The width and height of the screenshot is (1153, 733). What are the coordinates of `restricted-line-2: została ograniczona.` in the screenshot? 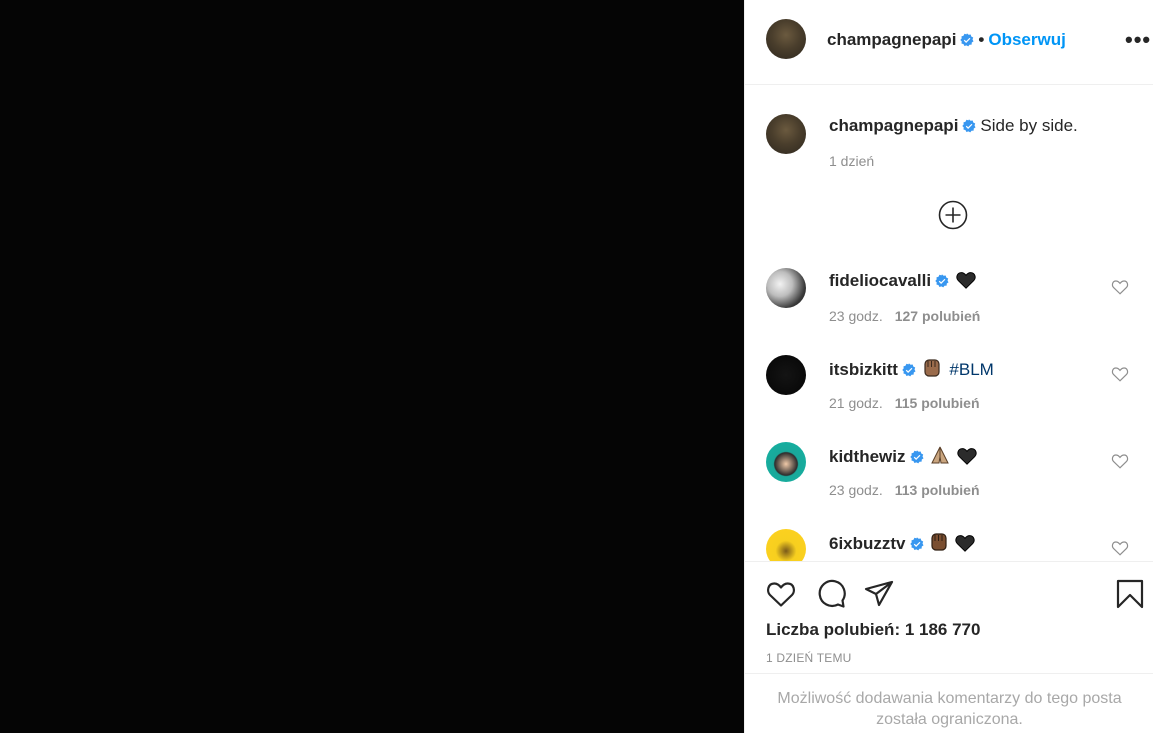 It's located at (949, 719).